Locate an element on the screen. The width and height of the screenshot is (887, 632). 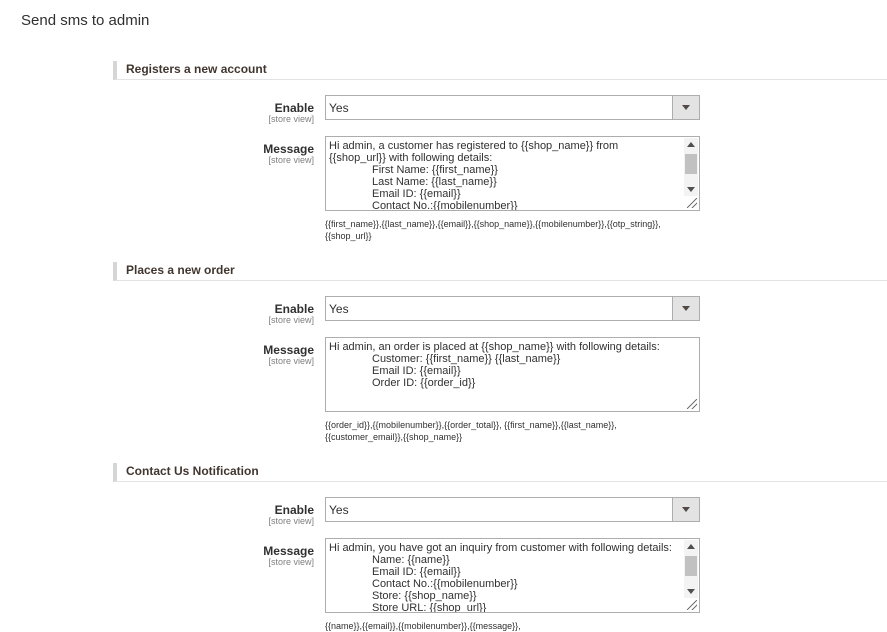
page-title: Send sms to admin is located at coordinates (85, 20).